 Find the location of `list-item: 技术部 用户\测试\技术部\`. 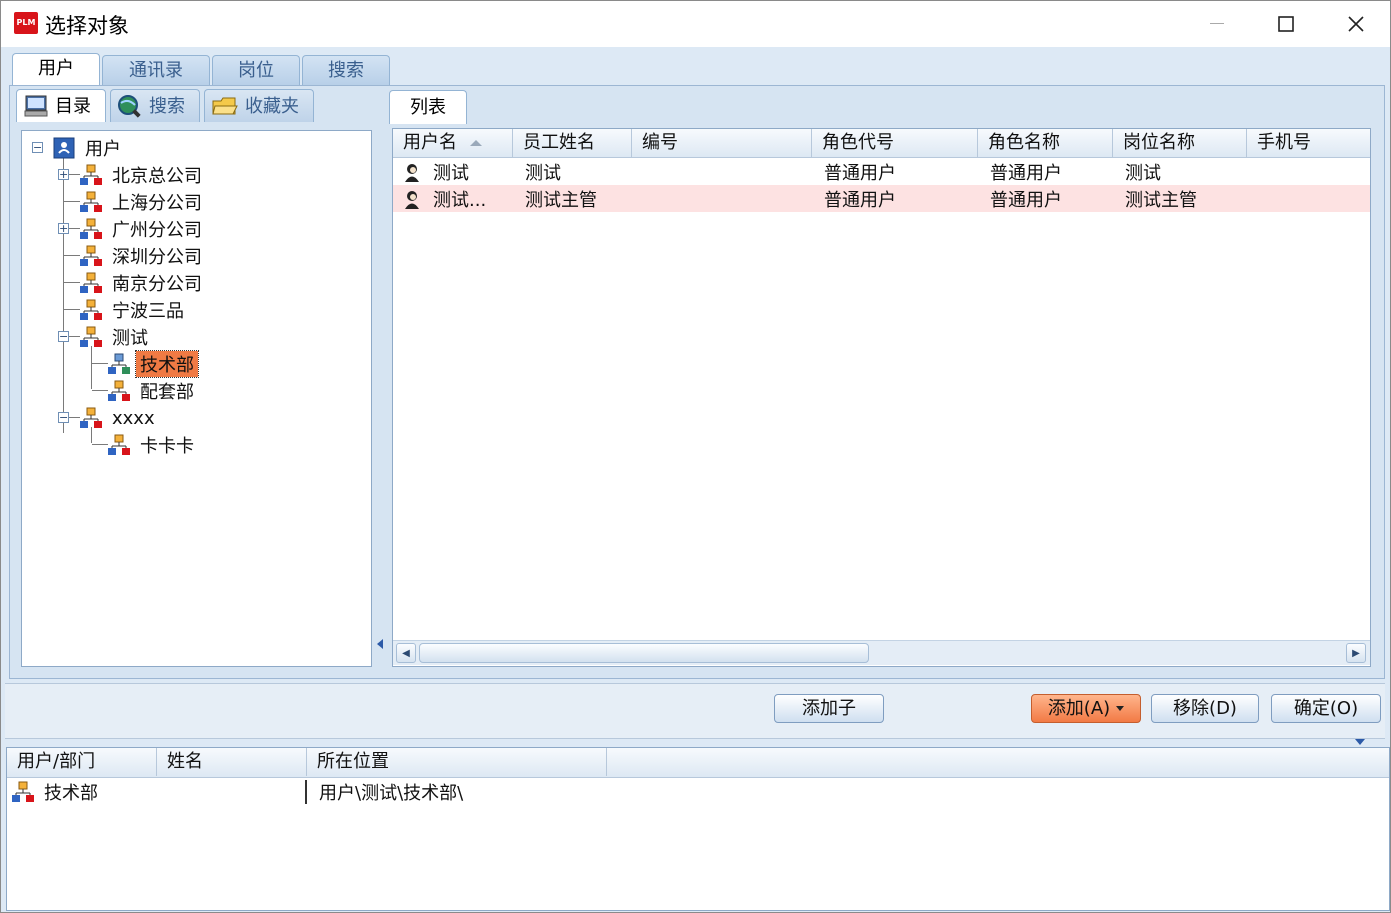

list-item: 技术部 用户\测试\技术部\ is located at coordinates (698, 791).